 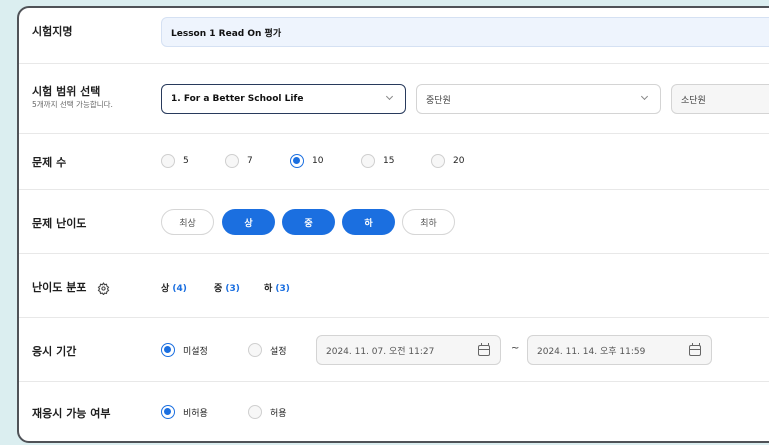 I want to click on unit-select: 1. For a Better School Life, so click(x=283, y=99).